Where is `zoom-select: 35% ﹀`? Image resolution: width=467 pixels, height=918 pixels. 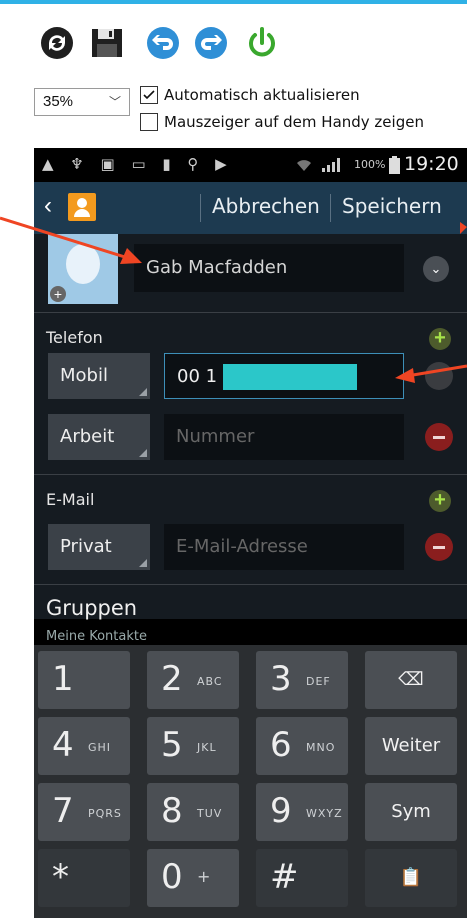
zoom-select: 35% ﹀ is located at coordinates (82, 102).